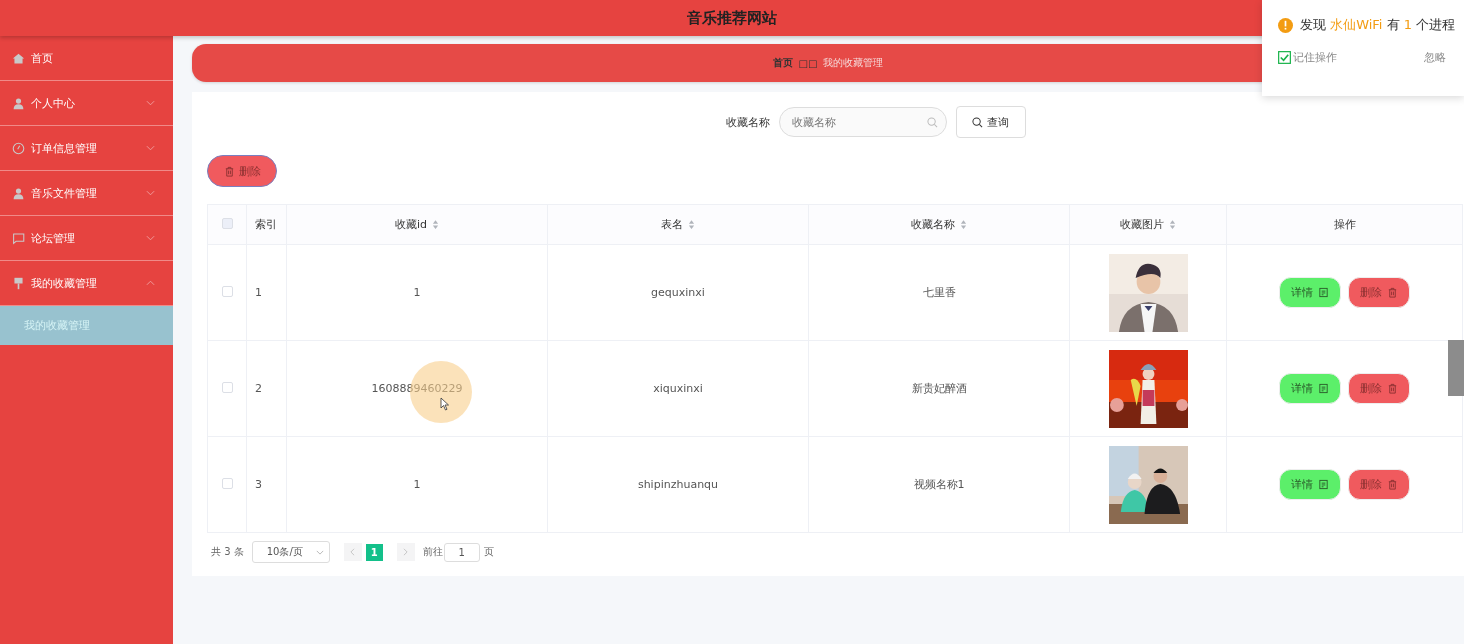 This screenshot has height=644, width=1464. I want to click on column-header: 表名, so click(678, 224).